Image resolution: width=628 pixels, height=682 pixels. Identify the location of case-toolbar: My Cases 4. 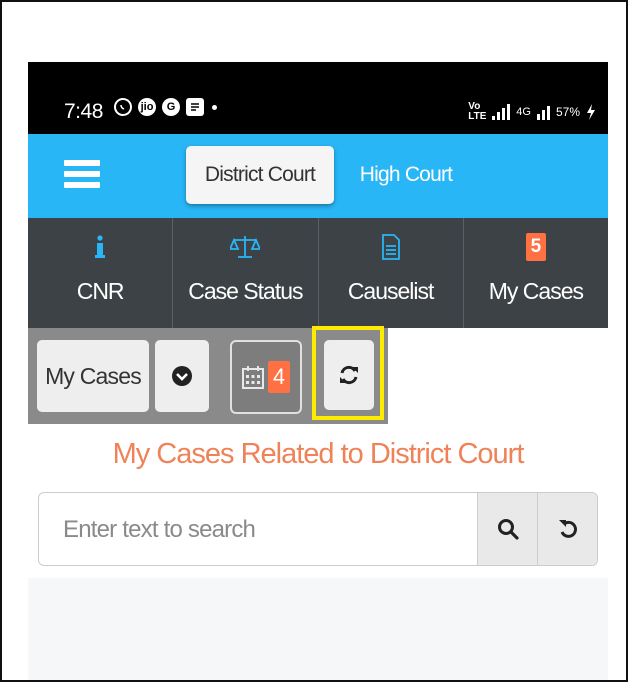
(208, 375).